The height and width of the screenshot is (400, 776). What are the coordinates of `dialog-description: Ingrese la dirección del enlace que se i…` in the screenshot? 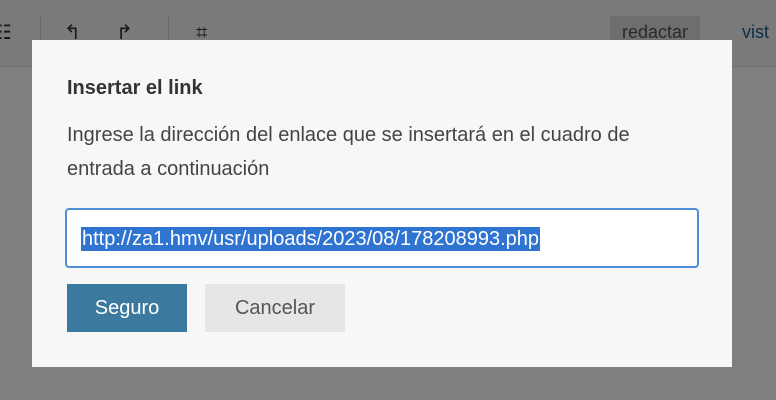 It's located at (348, 152).